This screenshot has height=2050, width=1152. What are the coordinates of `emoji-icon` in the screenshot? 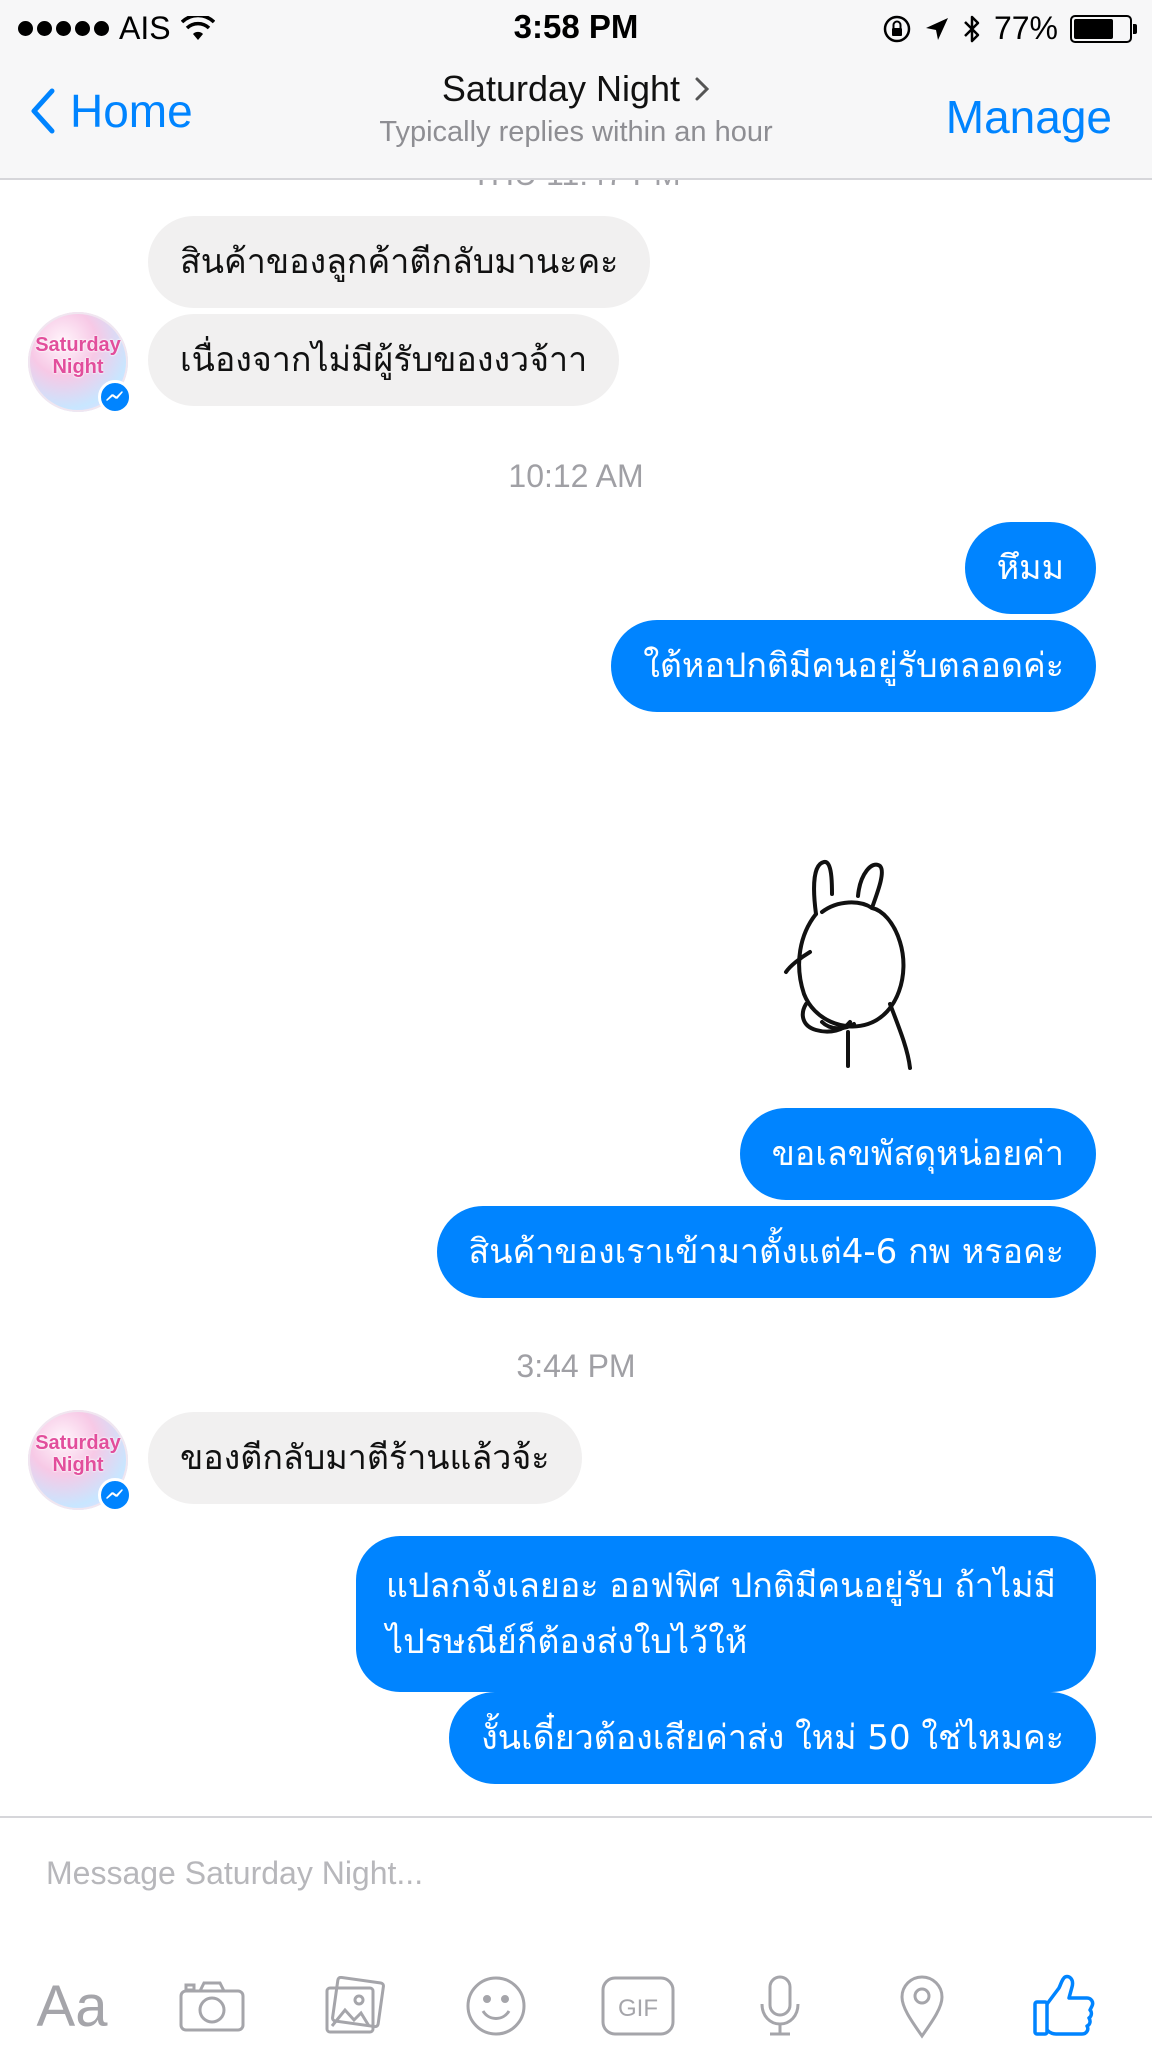 It's located at (496, 2006).